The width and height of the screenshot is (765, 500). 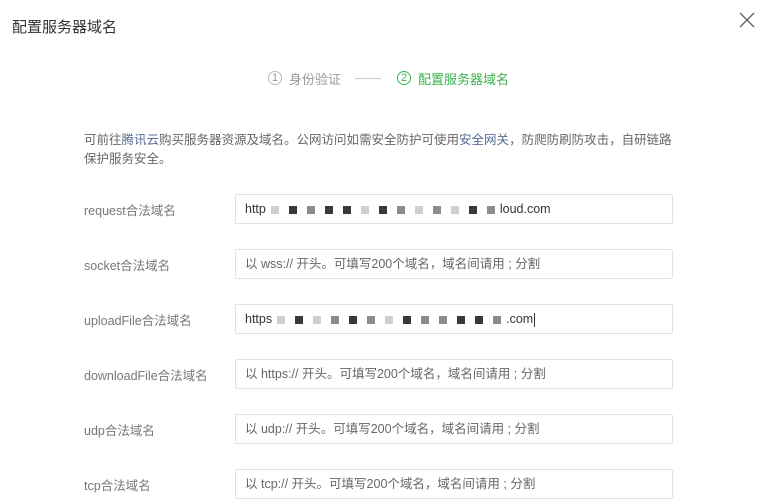 What do you see at coordinates (454, 429) in the screenshot?
I see `udp-domain-input: 以 udp:// 开头。可填写200个域名，域名间请用 ; 分割` at bounding box center [454, 429].